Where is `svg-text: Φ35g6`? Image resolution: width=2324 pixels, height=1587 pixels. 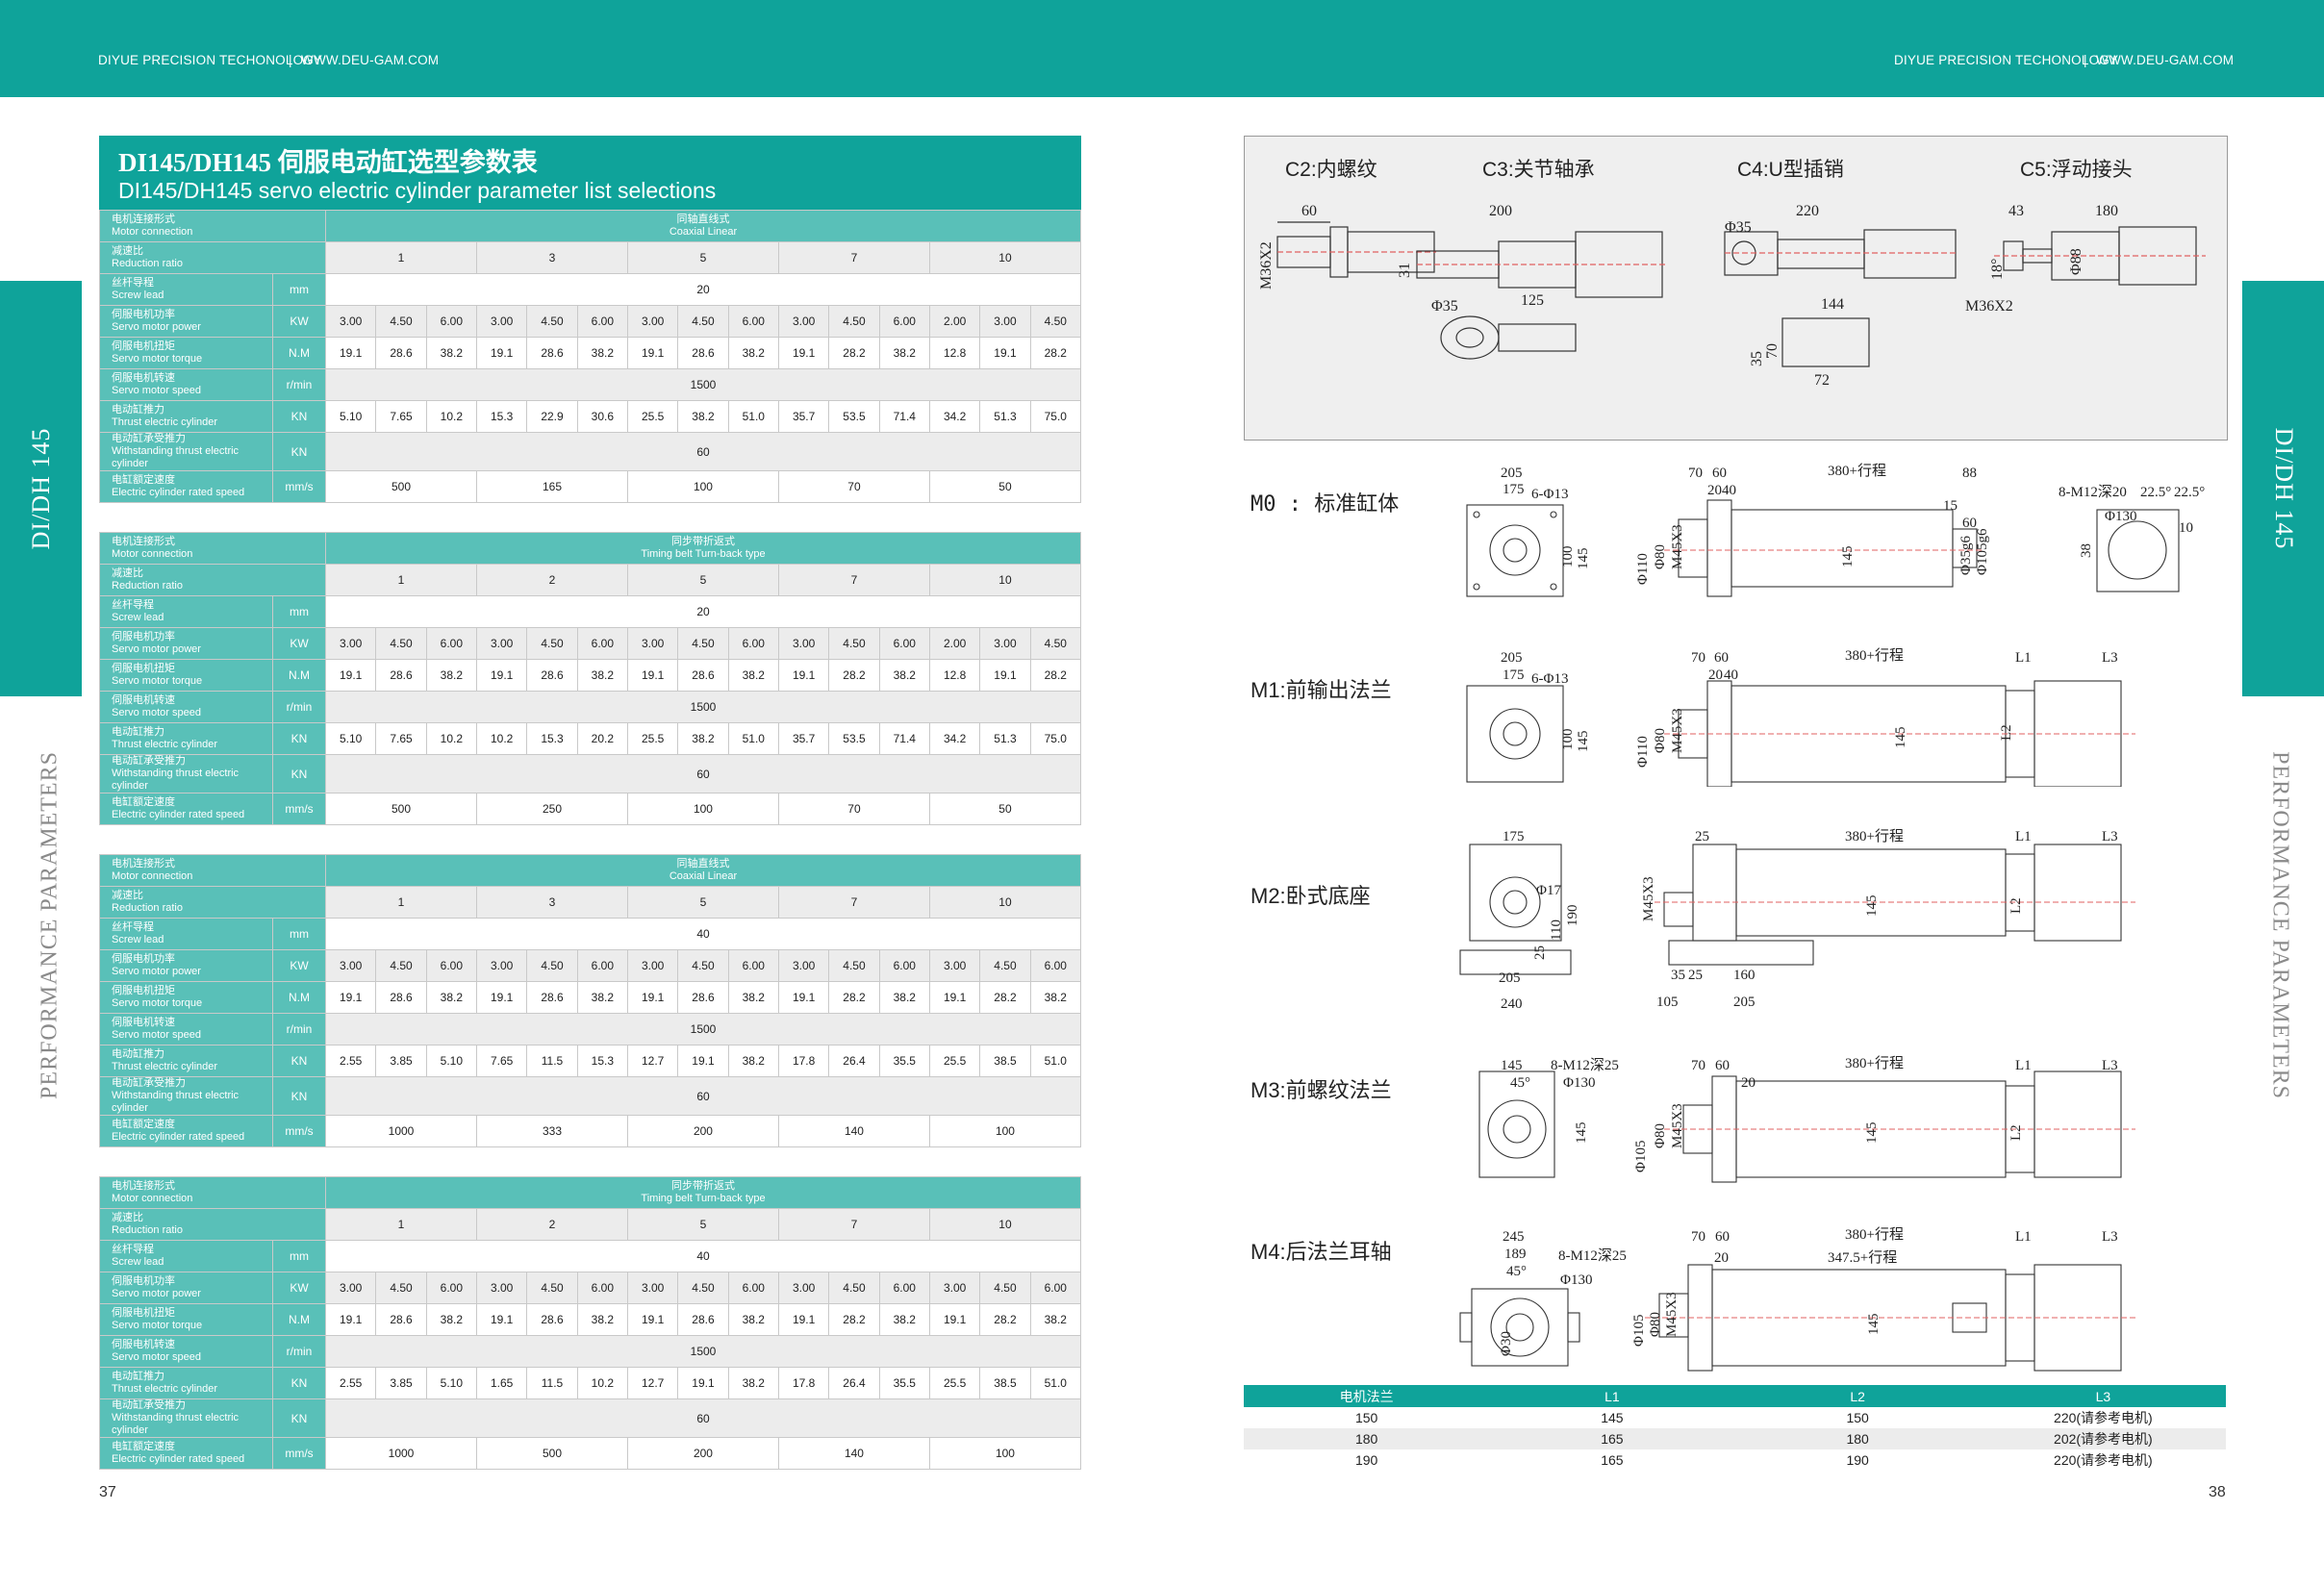
svg-text: Φ35g6 is located at coordinates (1966, 555).